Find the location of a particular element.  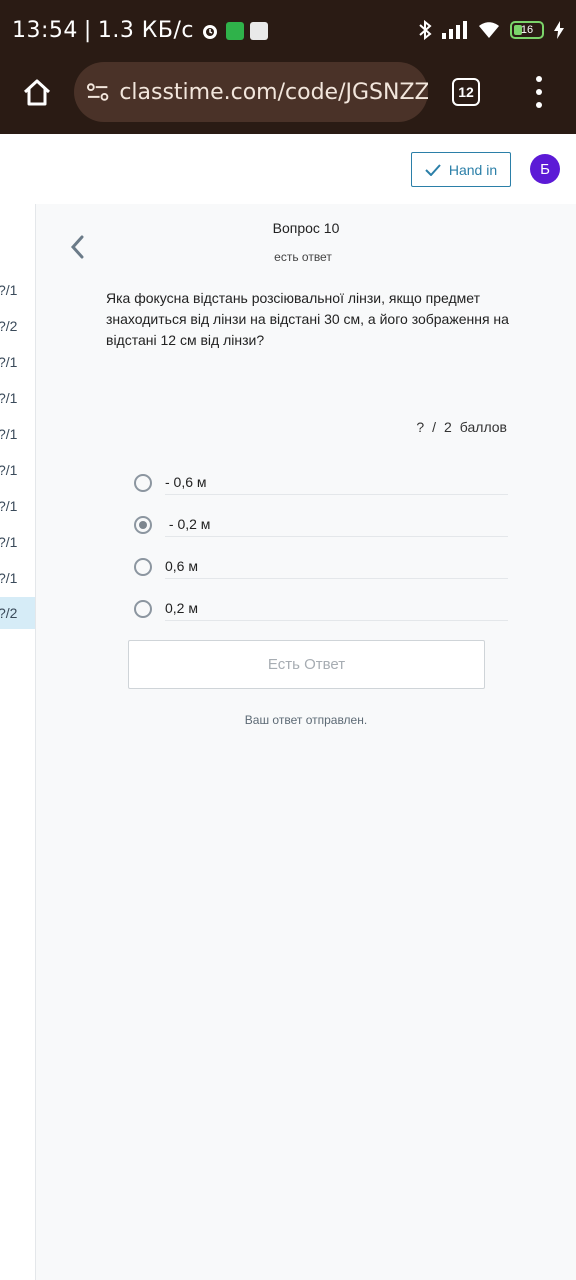

tab-switcher-button: 12 is located at coordinates (466, 92).